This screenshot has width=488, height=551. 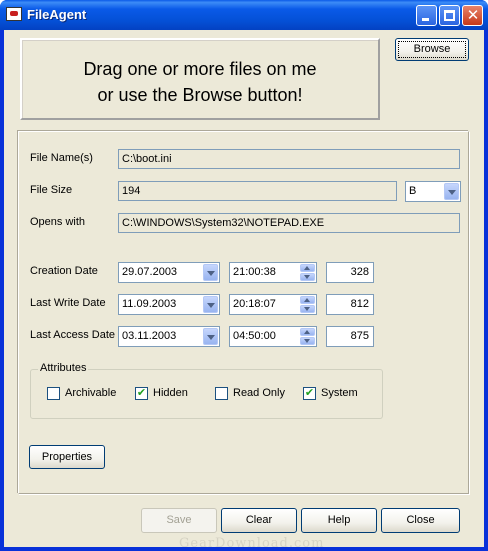 What do you see at coordinates (51, 190) in the screenshot?
I see `file-size-label: File Size` at bounding box center [51, 190].